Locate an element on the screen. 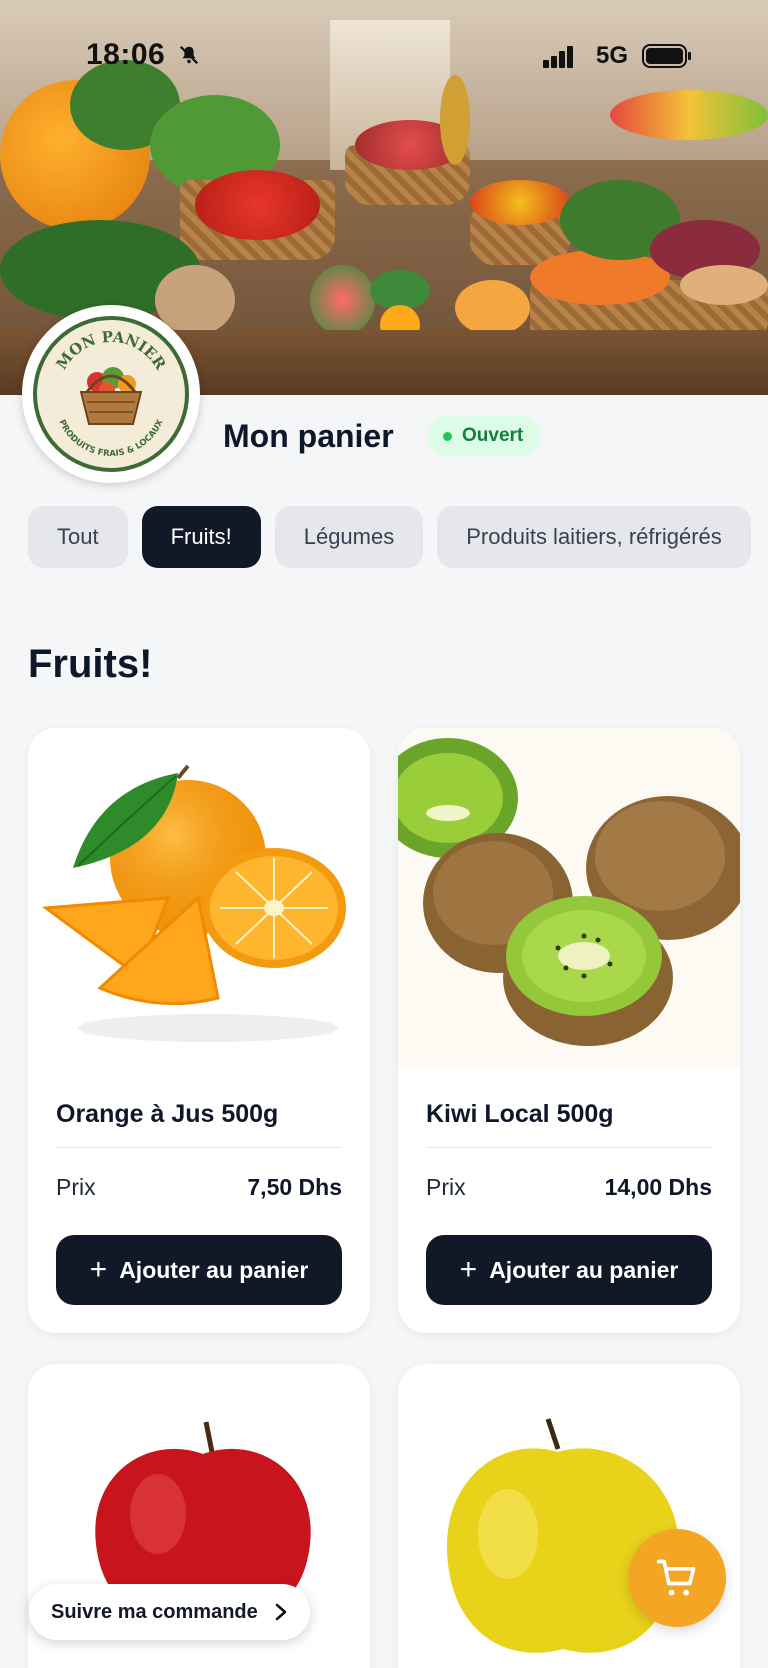  price-value: 14,00 Dhs is located at coordinates (658, 1187).